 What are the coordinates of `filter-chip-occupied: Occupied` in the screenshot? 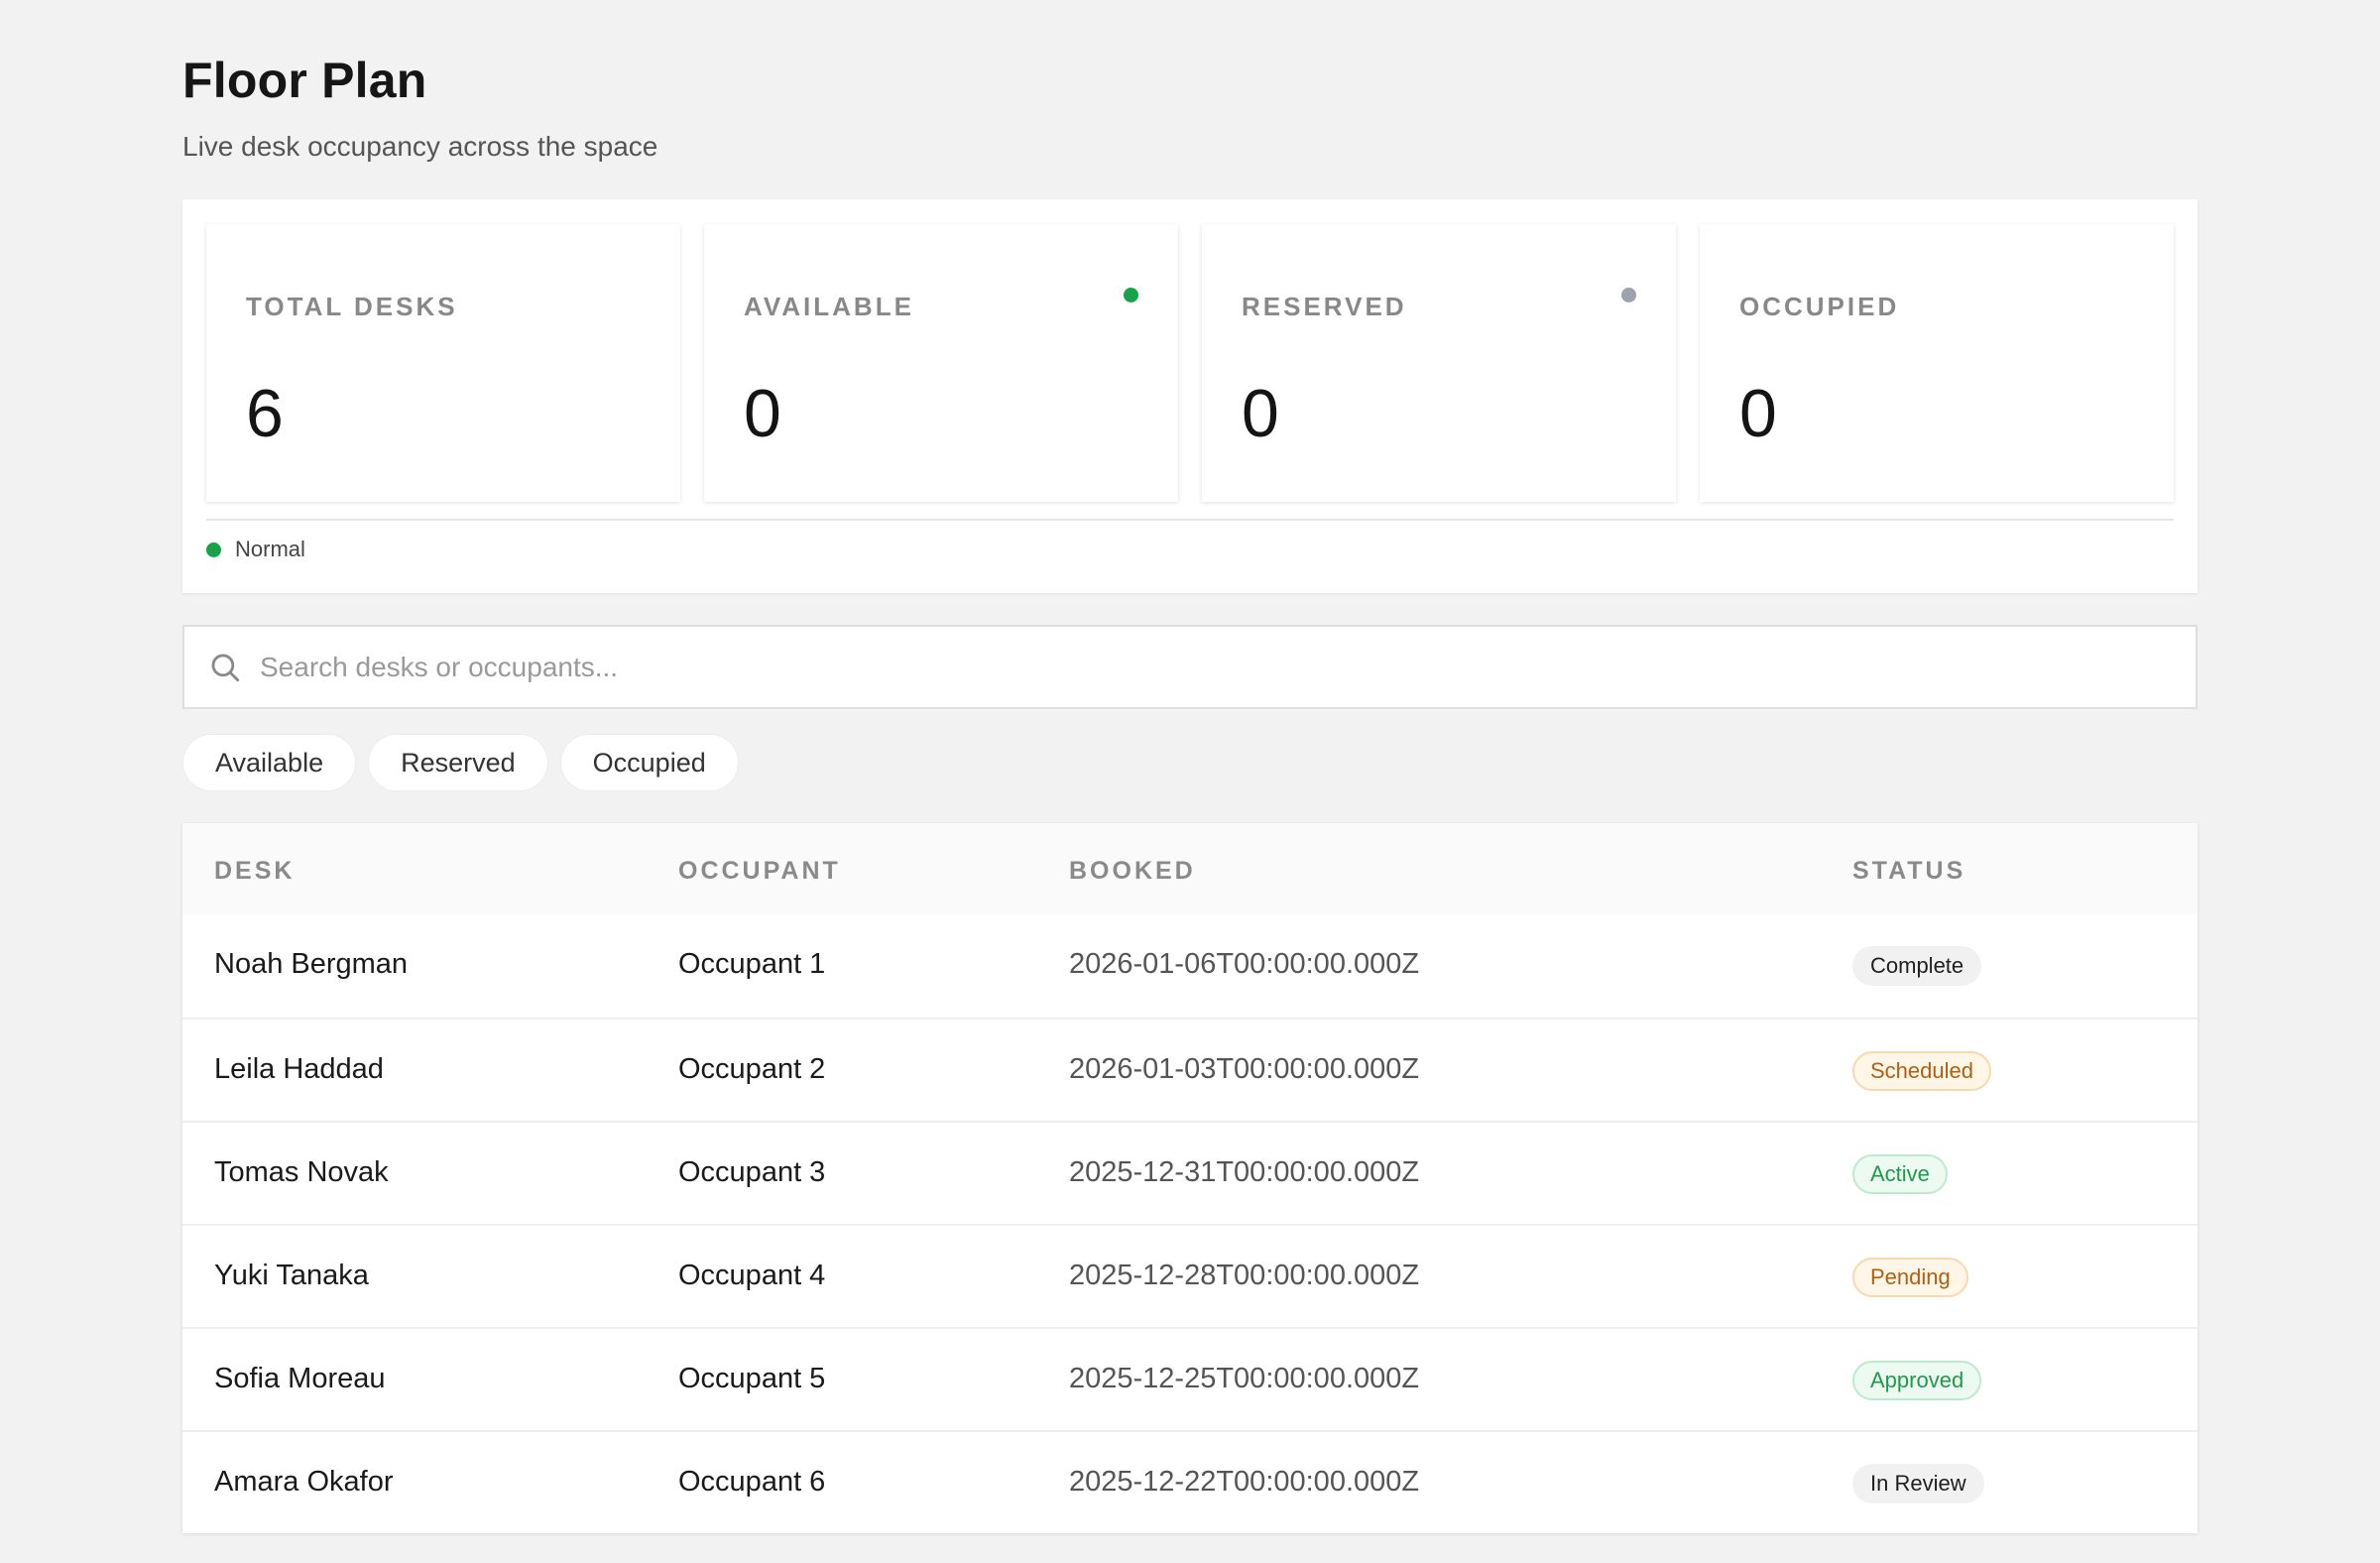 It's located at (649, 762).